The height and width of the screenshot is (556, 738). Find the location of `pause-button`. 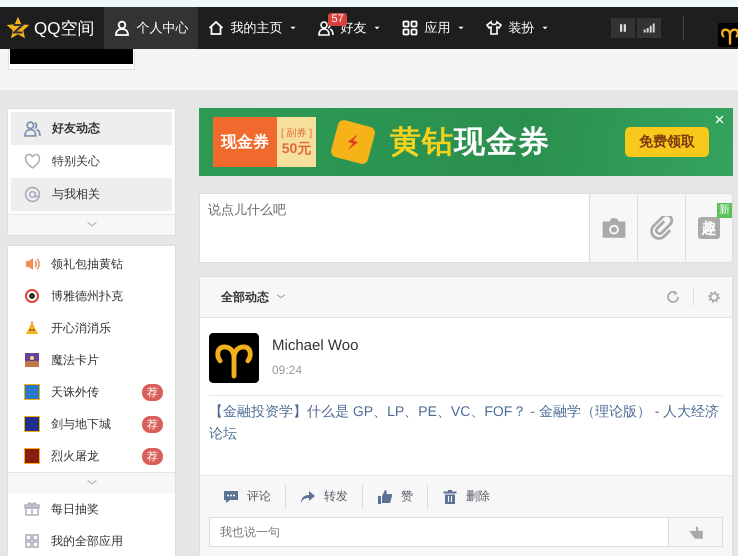

pause-button is located at coordinates (623, 28).